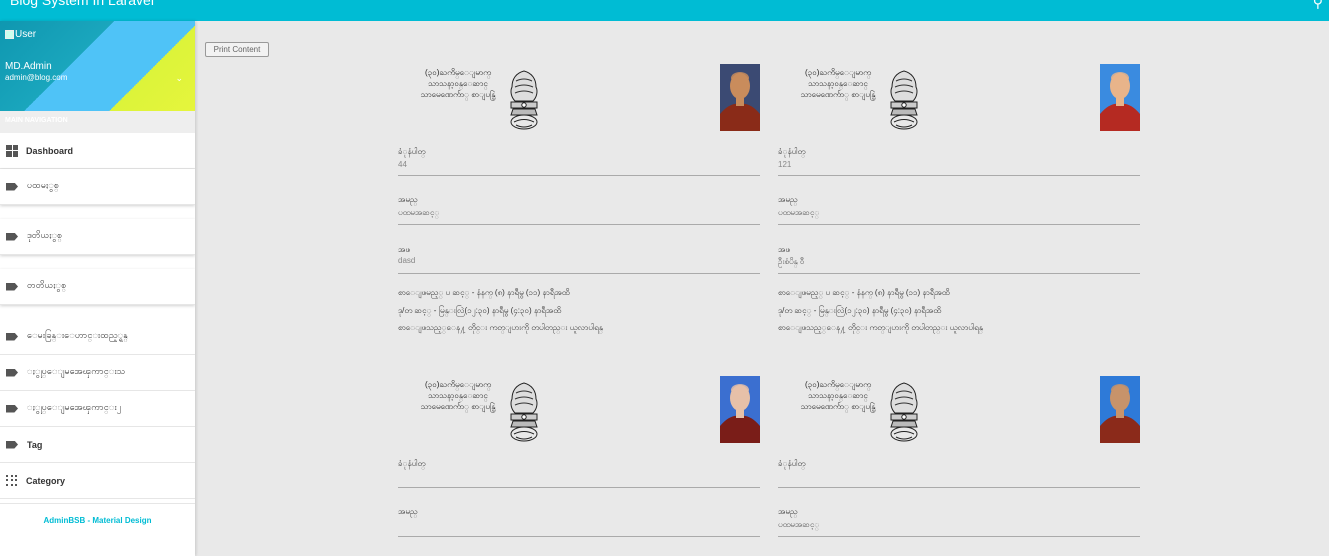  I want to click on top-navbar: Blog System In Laravel ⚲, so click(664, 10).